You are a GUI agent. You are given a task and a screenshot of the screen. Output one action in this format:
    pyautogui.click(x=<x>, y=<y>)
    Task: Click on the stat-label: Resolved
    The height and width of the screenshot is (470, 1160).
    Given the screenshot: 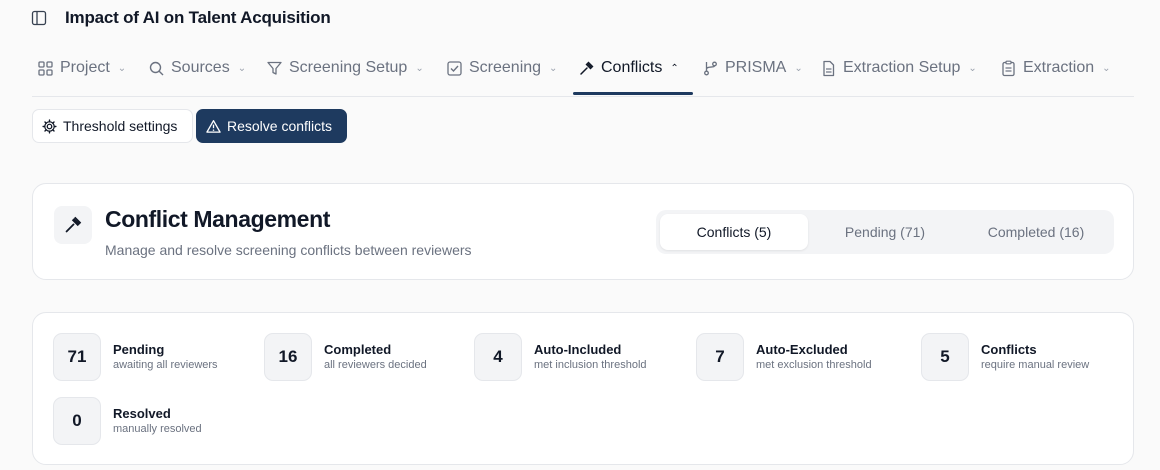 What is the action you would take?
    pyautogui.click(x=142, y=413)
    